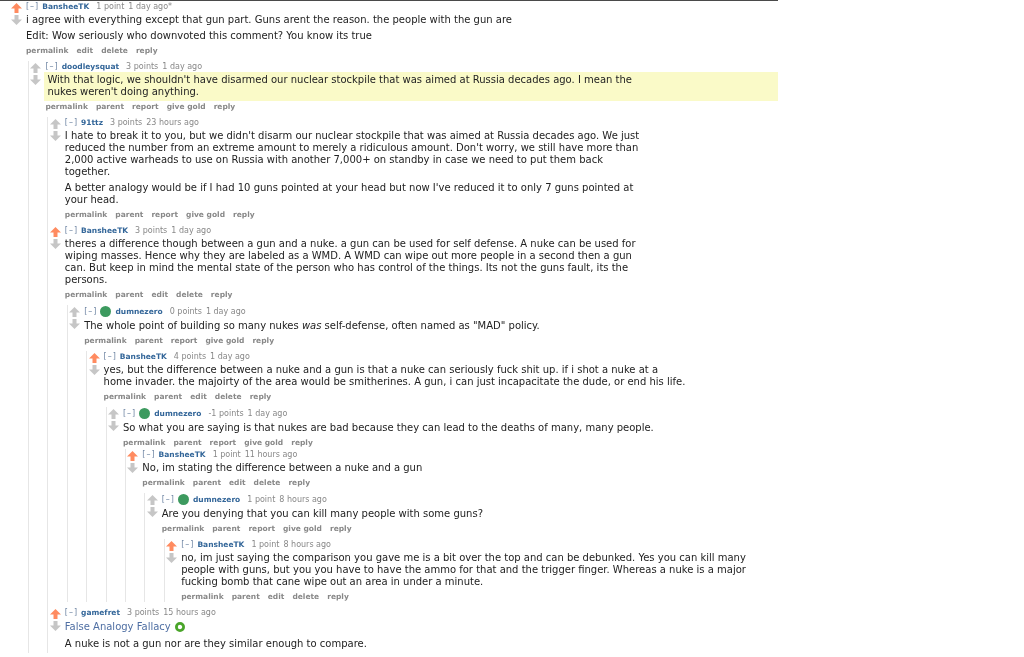  What do you see at coordinates (179, 627) in the screenshot?
I see `ring-icon` at bounding box center [179, 627].